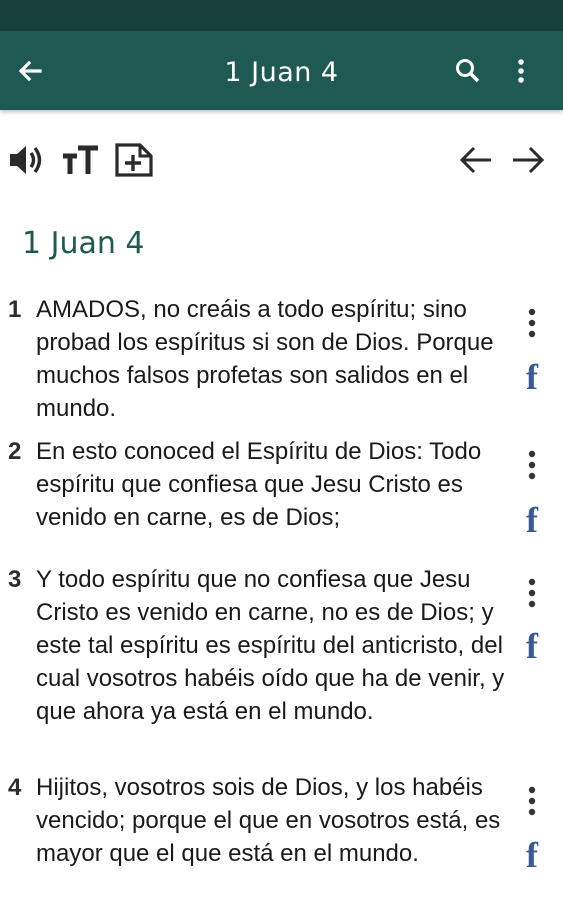  What do you see at coordinates (15, 787) in the screenshot?
I see `verse-number: 4` at bounding box center [15, 787].